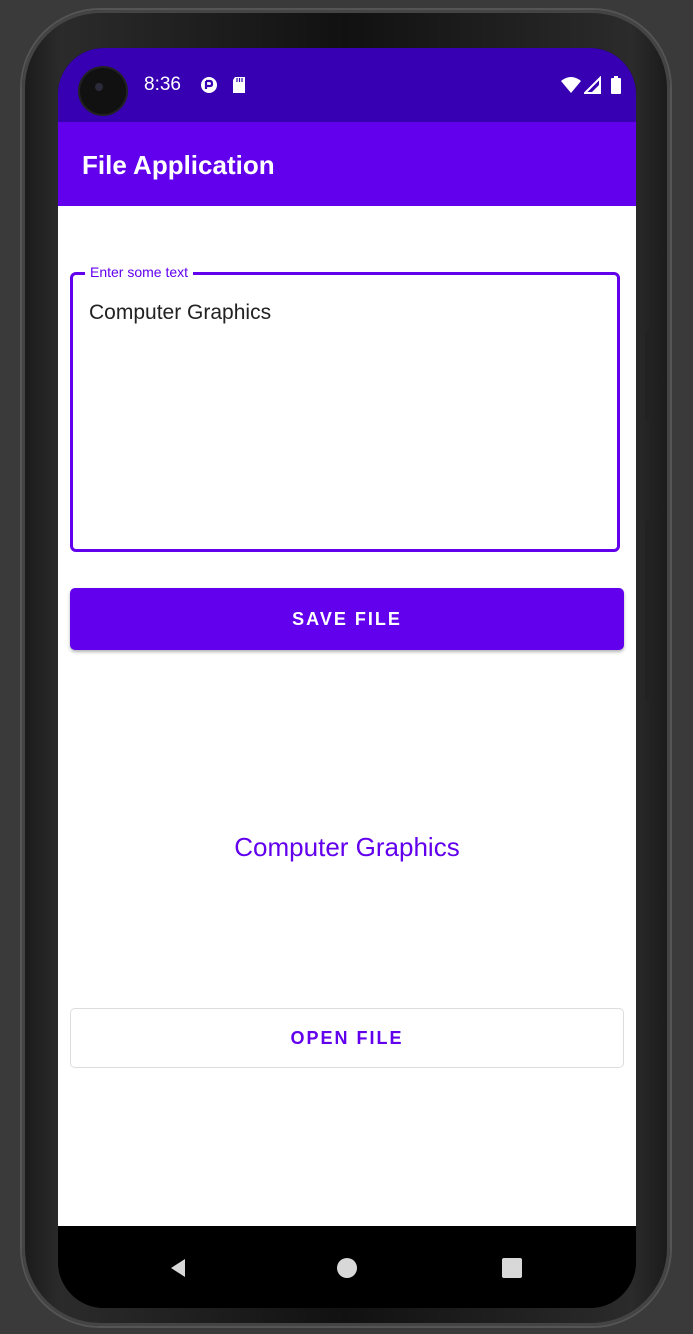 The height and width of the screenshot is (1334, 693). Describe the element at coordinates (239, 85) in the screenshot. I see `sd-card-icon` at that location.